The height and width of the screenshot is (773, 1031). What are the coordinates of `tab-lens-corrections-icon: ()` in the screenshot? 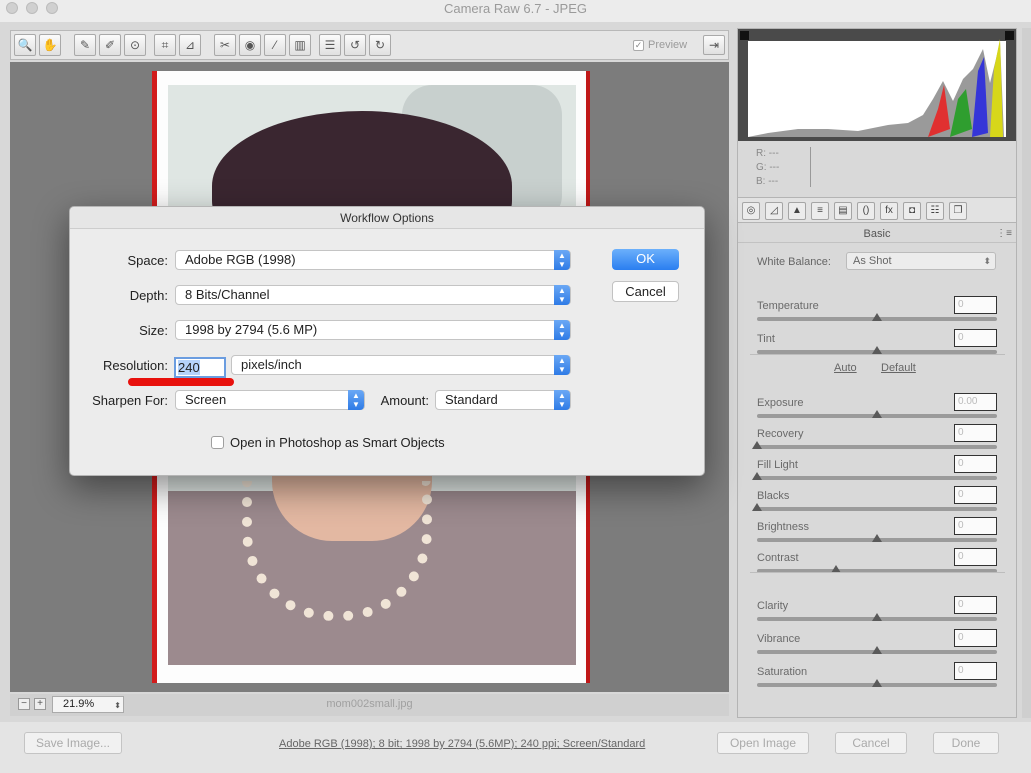 It's located at (866, 211).